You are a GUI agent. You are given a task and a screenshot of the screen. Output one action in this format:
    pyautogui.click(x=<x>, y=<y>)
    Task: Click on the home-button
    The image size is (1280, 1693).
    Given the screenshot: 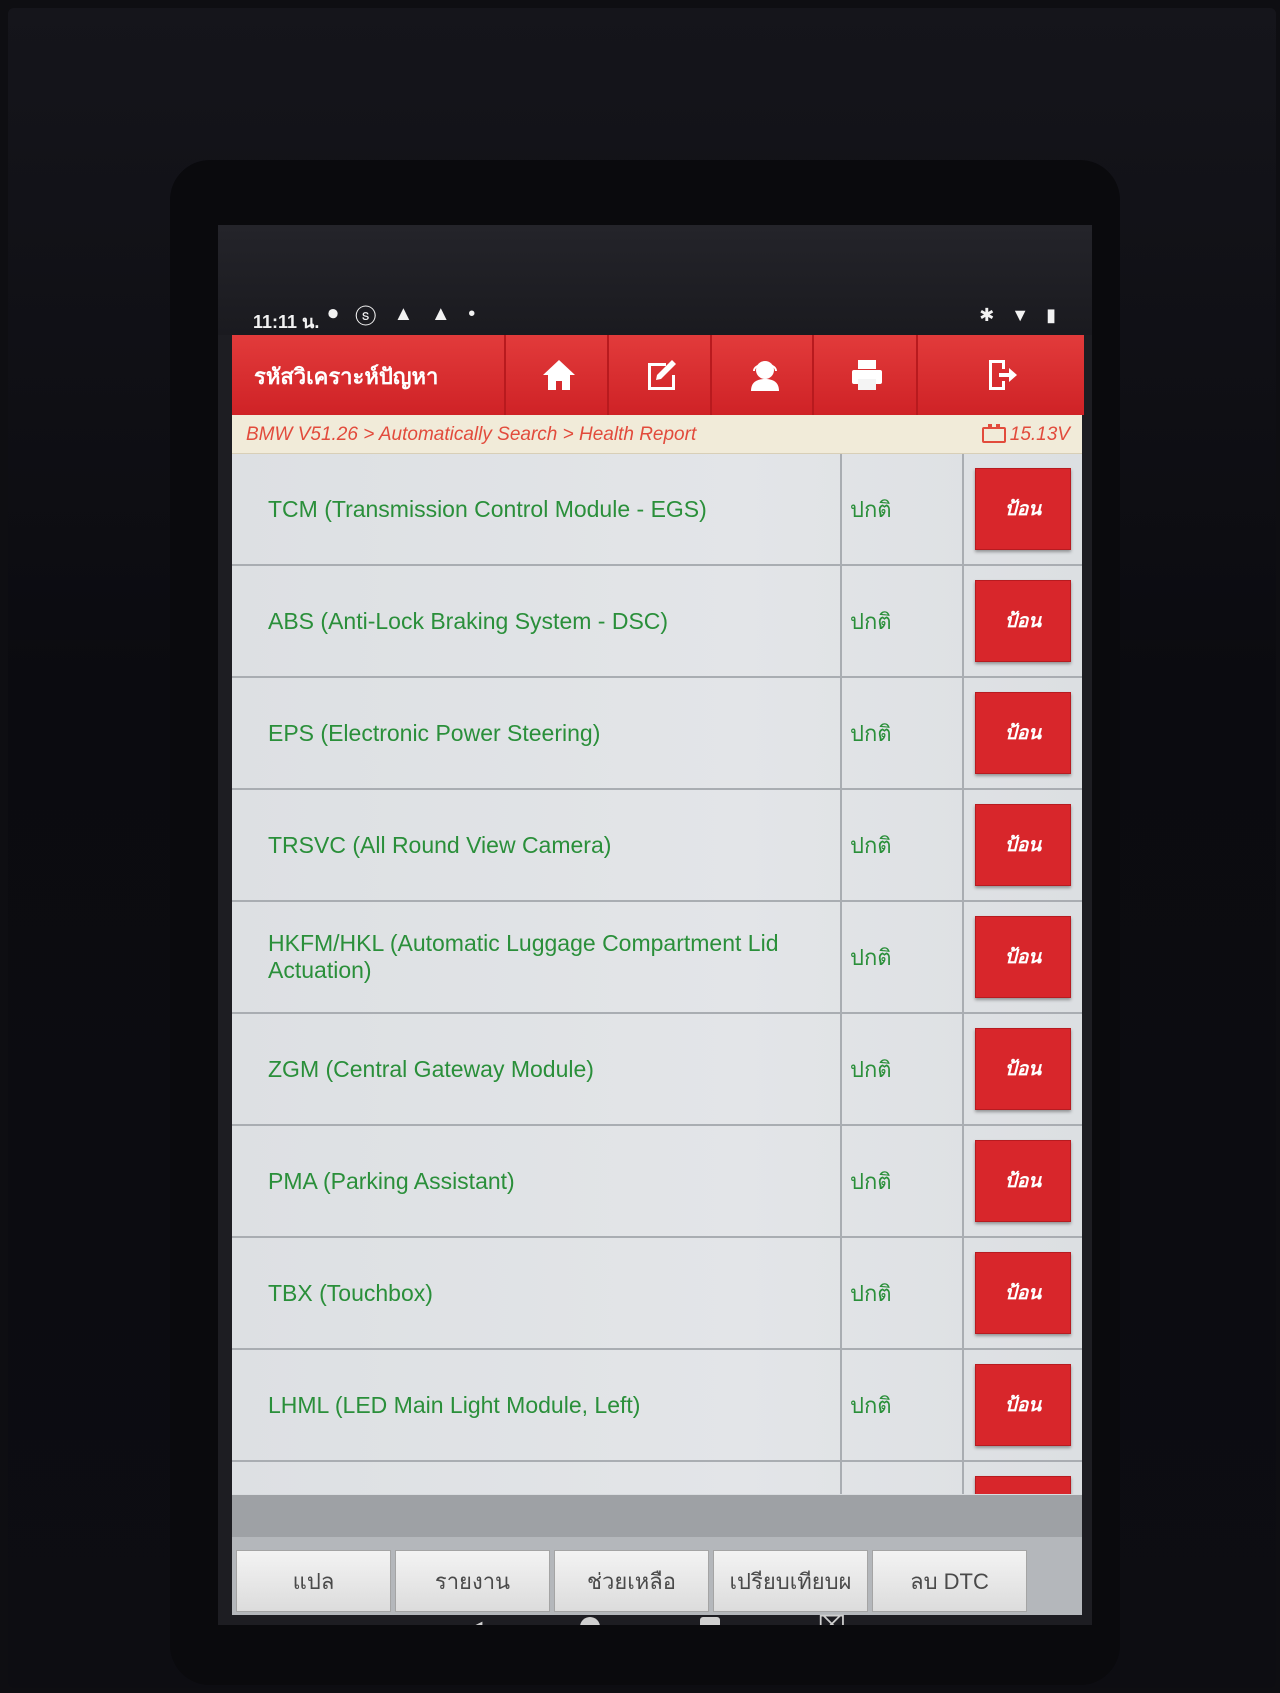 What is the action you would take?
    pyautogui.click(x=558, y=375)
    